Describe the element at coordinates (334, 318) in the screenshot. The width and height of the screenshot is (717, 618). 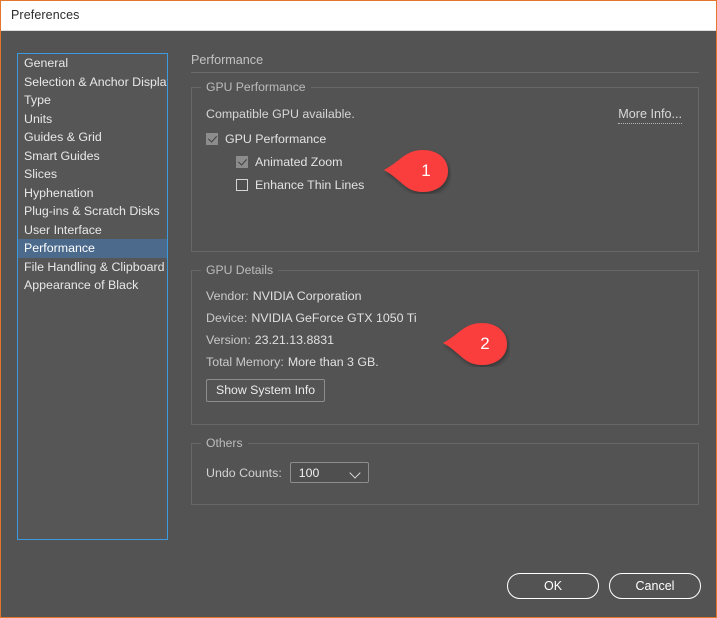
I see `detail-value: NVIDIA GeForce GTX 1050 Ti` at that location.